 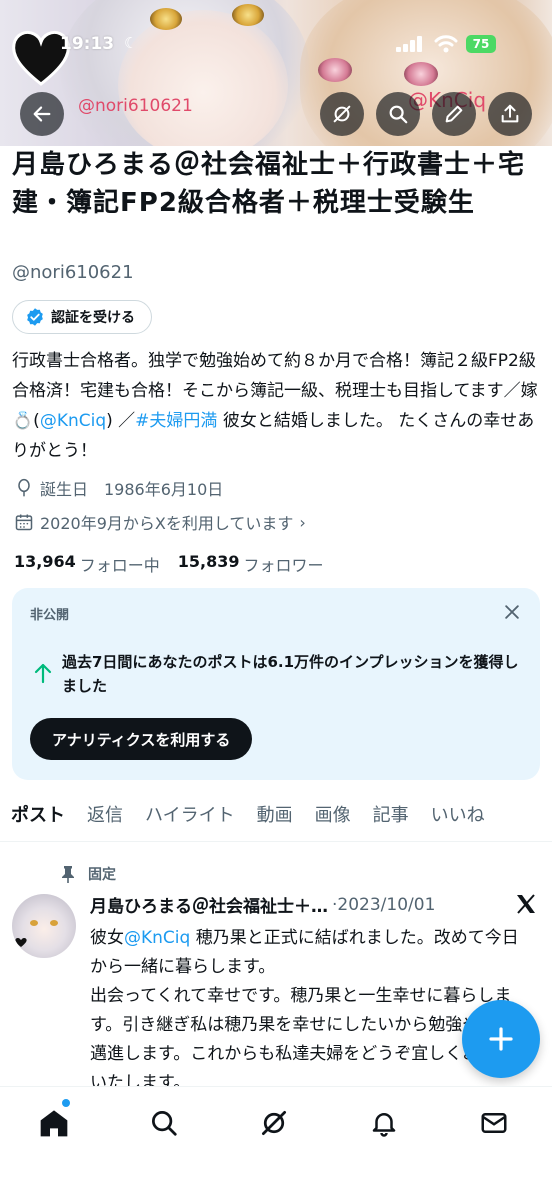 What do you see at coordinates (21, 942) in the screenshot?
I see `heart-sticker-icon` at bounding box center [21, 942].